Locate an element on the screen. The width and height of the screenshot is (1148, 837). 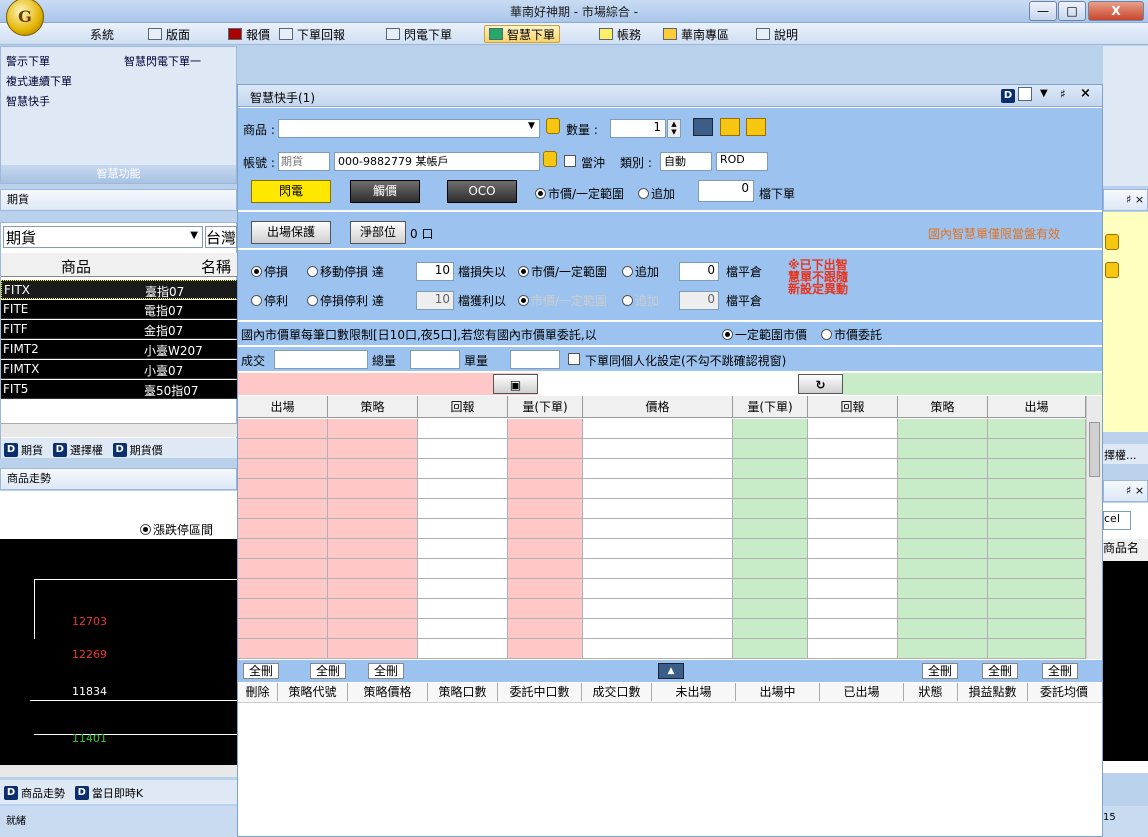
table-row: FIT5 臺50指07 is located at coordinates (119, 389).